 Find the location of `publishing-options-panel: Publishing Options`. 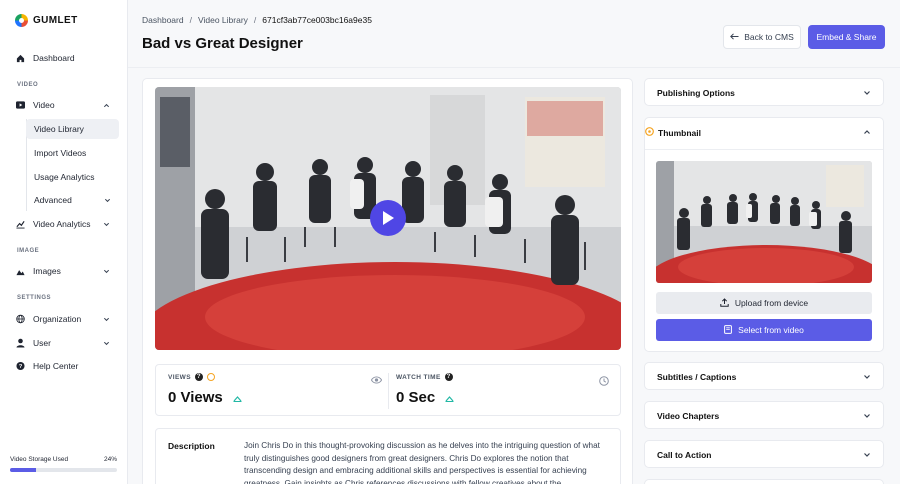

publishing-options-panel: Publishing Options is located at coordinates (764, 92).